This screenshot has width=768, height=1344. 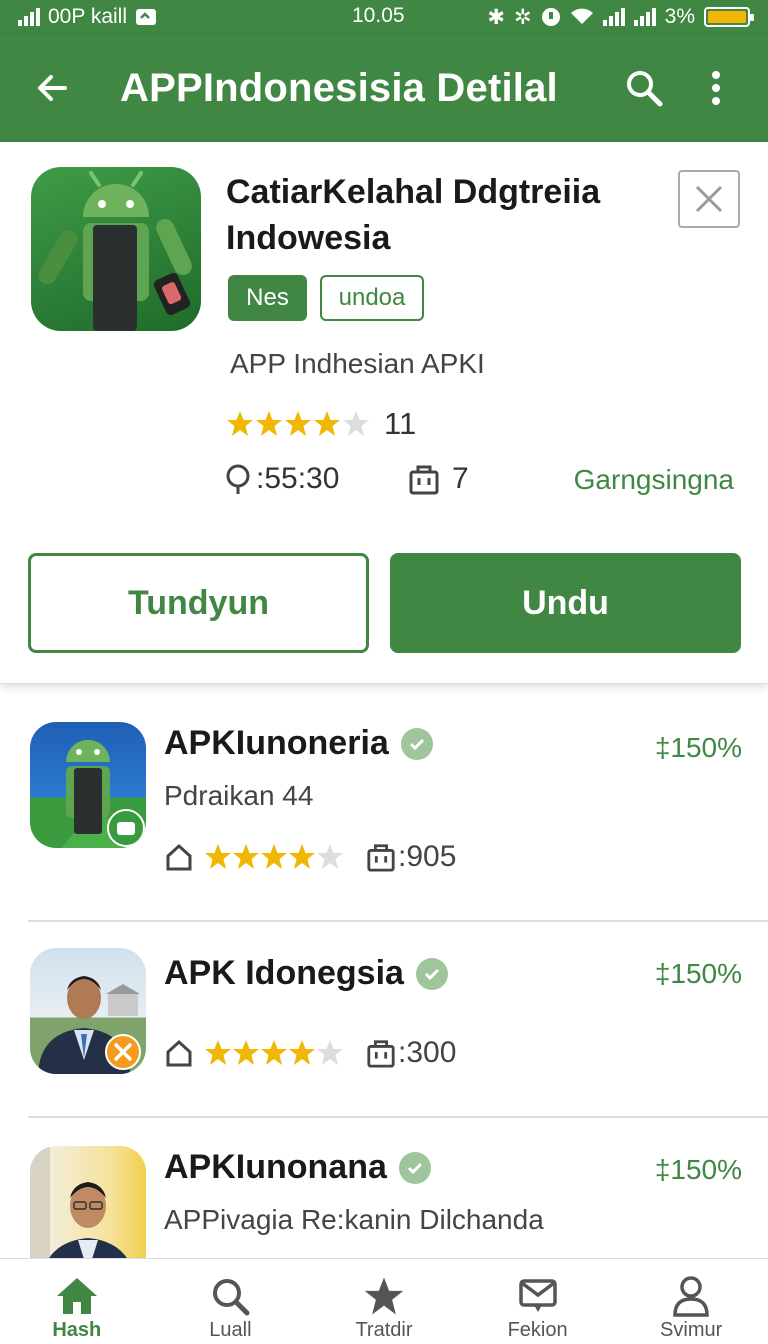 I want to click on nav-item-profile: Svimur, so click(x=691, y=1301).